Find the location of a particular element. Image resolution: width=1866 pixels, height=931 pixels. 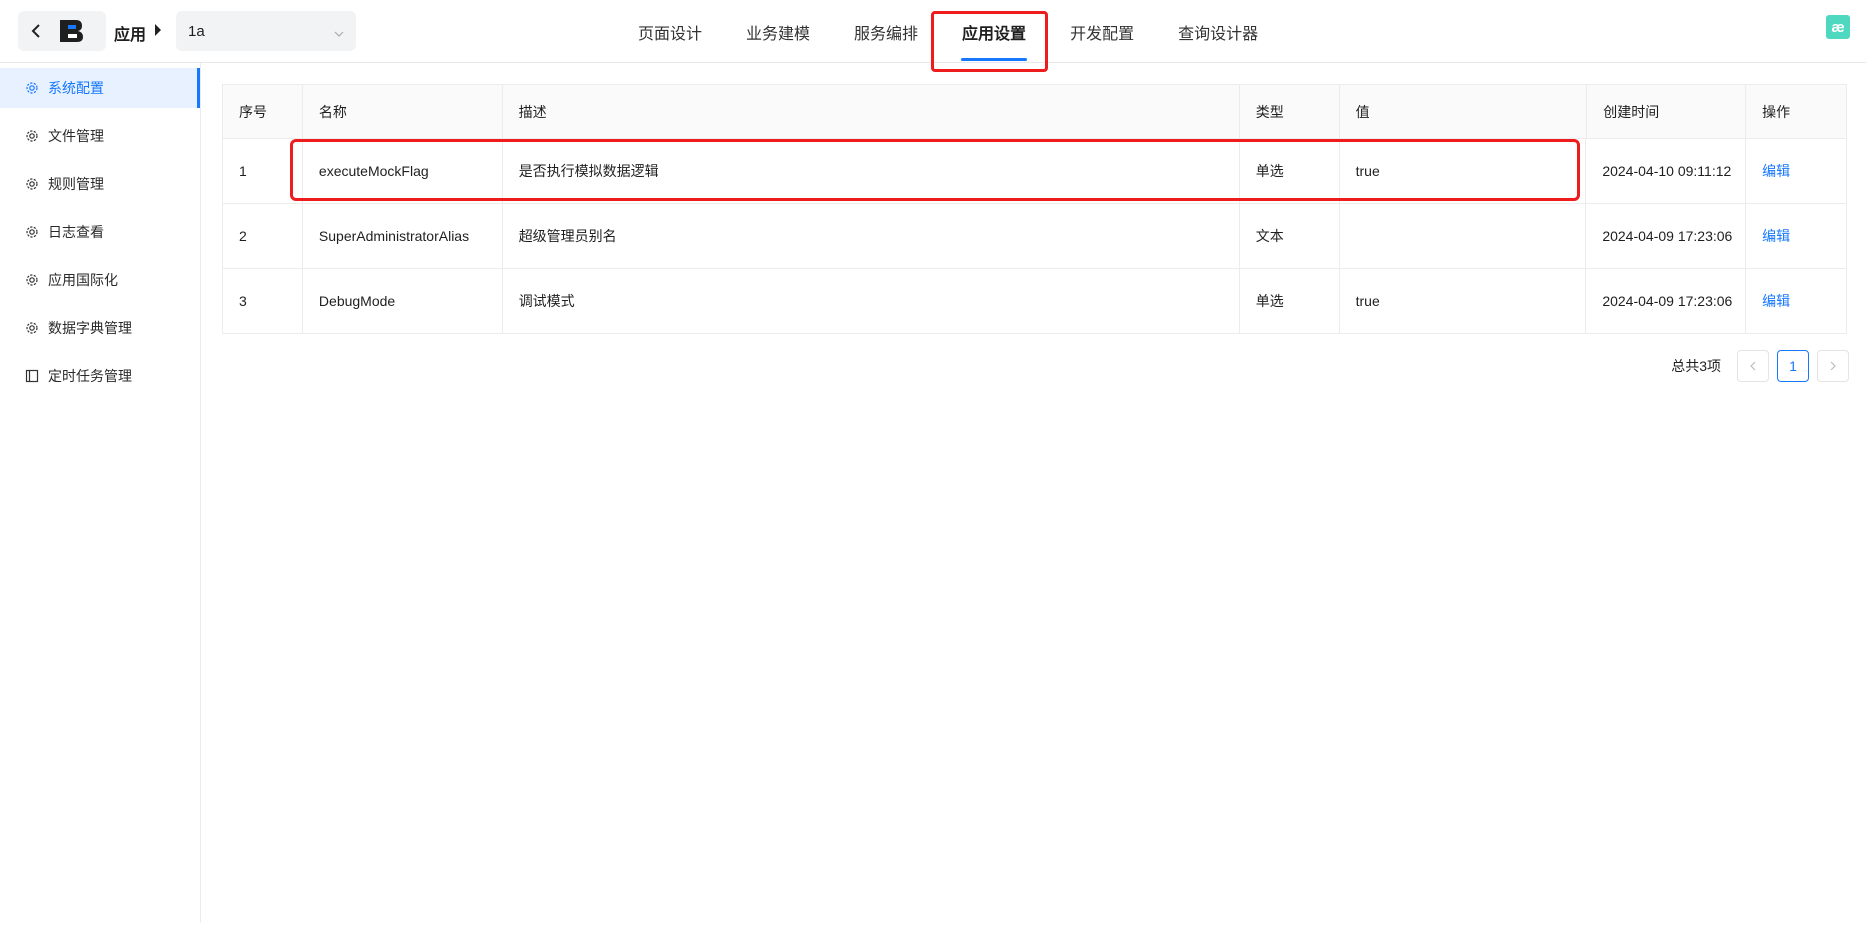

breadcrumb-caret-icon is located at coordinates (158, 30).